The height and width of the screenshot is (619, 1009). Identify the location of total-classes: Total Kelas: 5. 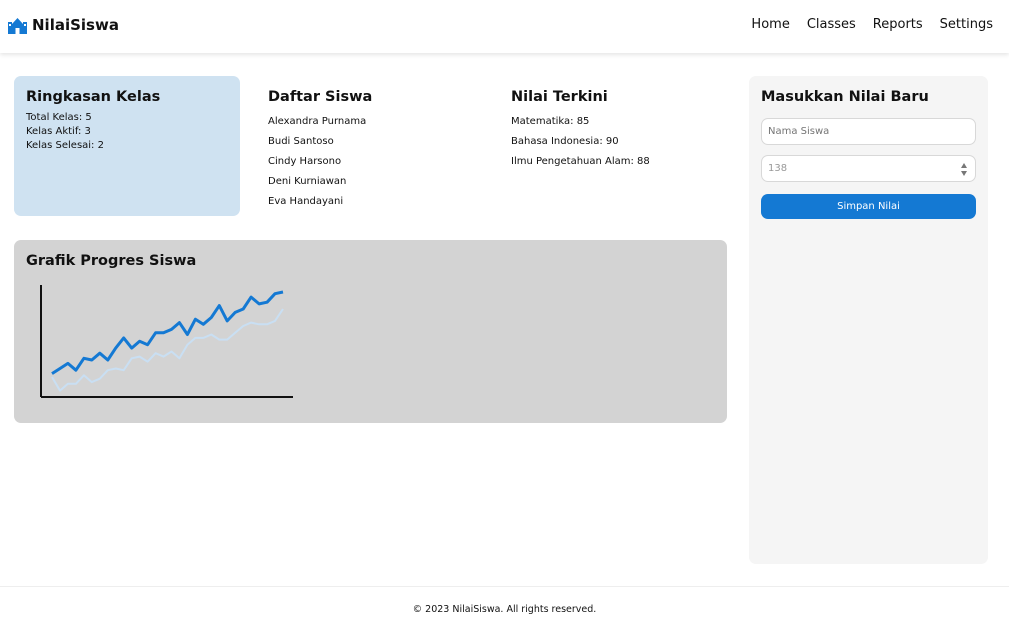
(59, 117).